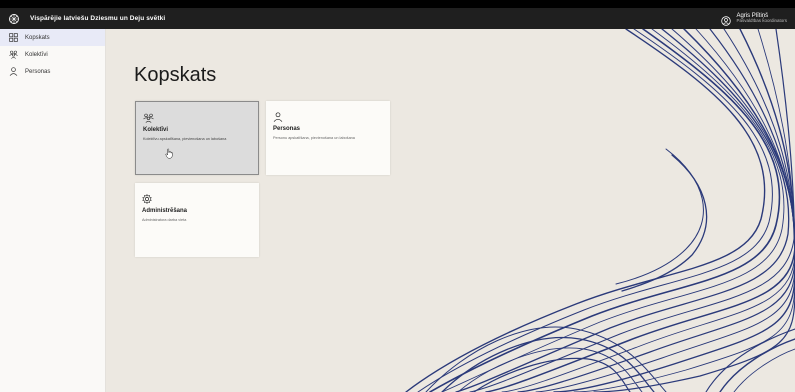 The height and width of the screenshot is (392, 795). Describe the element at coordinates (169, 153) in the screenshot. I see `hand-cursor-icon` at that location.